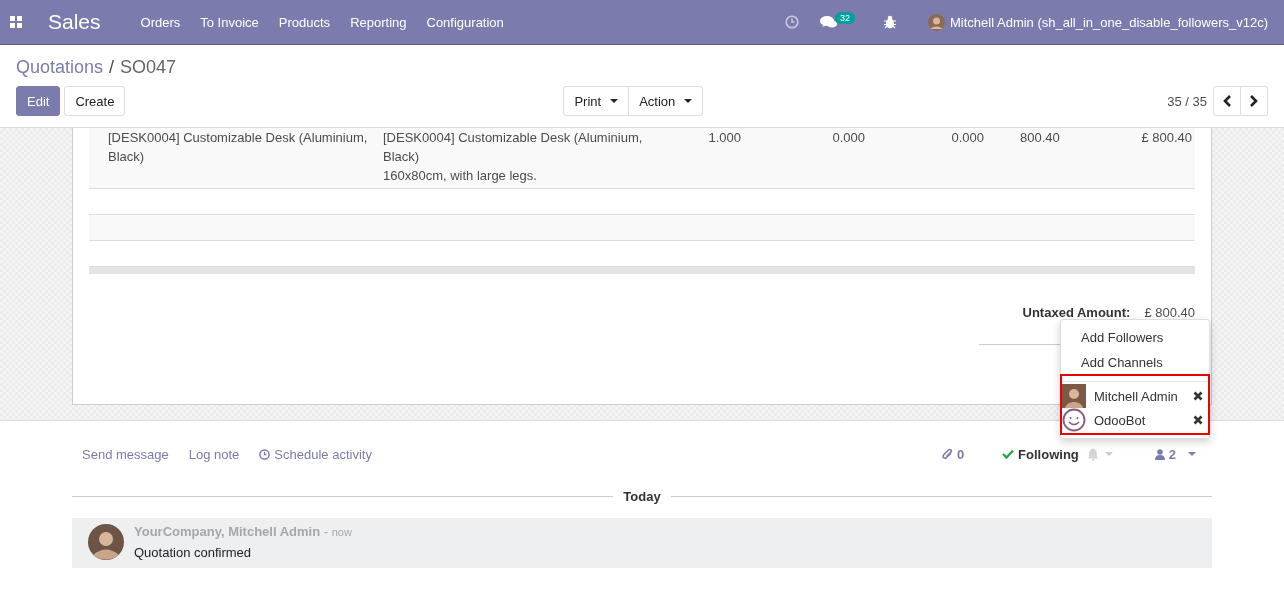 This screenshot has height=589, width=1284. Describe the element at coordinates (1187, 101) in the screenshot. I see `pager-value: 35 / 35` at that location.